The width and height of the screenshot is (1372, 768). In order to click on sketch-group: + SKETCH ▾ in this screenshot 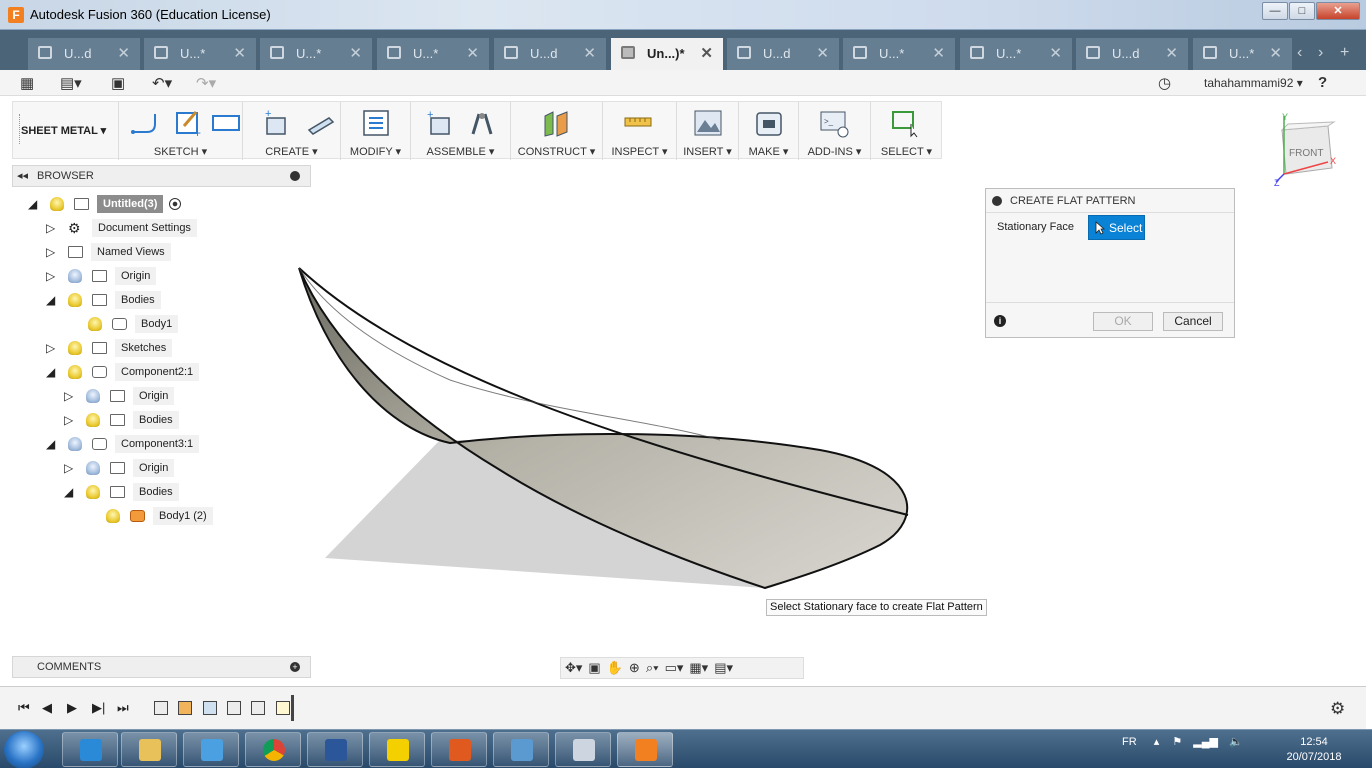, I will do `click(181, 131)`.